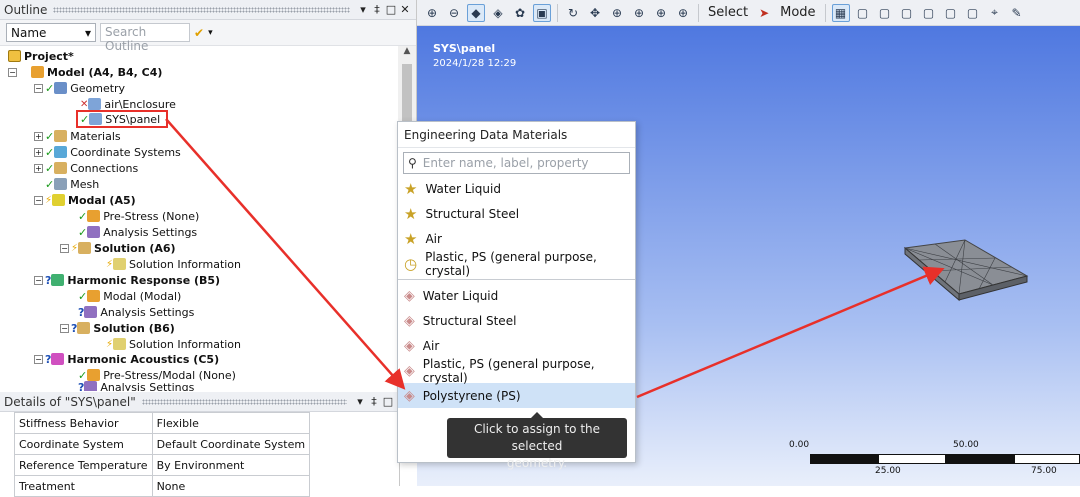 This screenshot has width=1080, height=497. What do you see at coordinates (516, 371) in the screenshot?
I see `material-item-plastic-ps: ◈ Plastic, PS (general purpose, crystal)` at bounding box center [516, 371].